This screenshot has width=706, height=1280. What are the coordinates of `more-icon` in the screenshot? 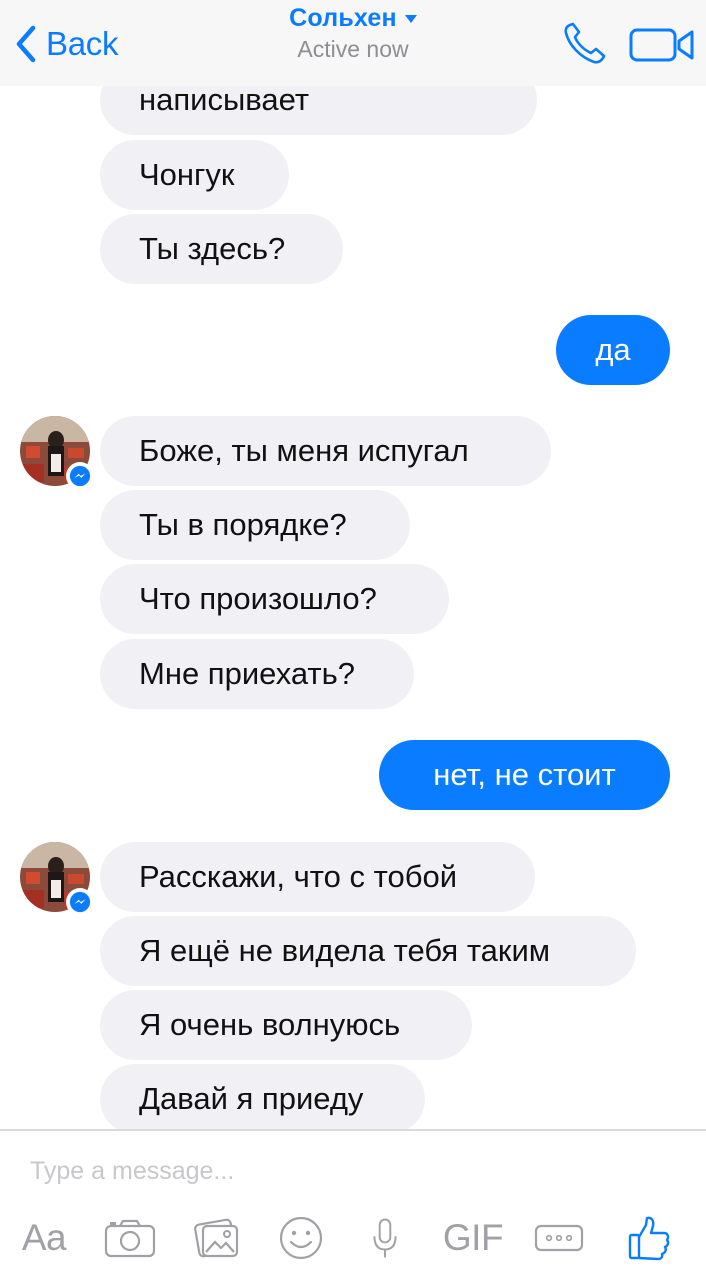 It's located at (559, 1238).